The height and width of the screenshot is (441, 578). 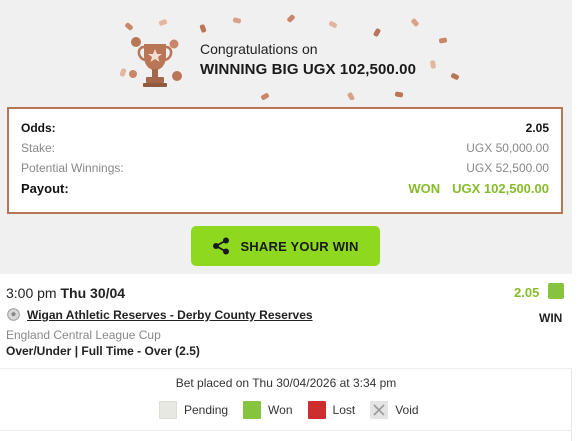 What do you see at coordinates (45, 188) in the screenshot?
I see `payout-label: Payout:` at bounding box center [45, 188].